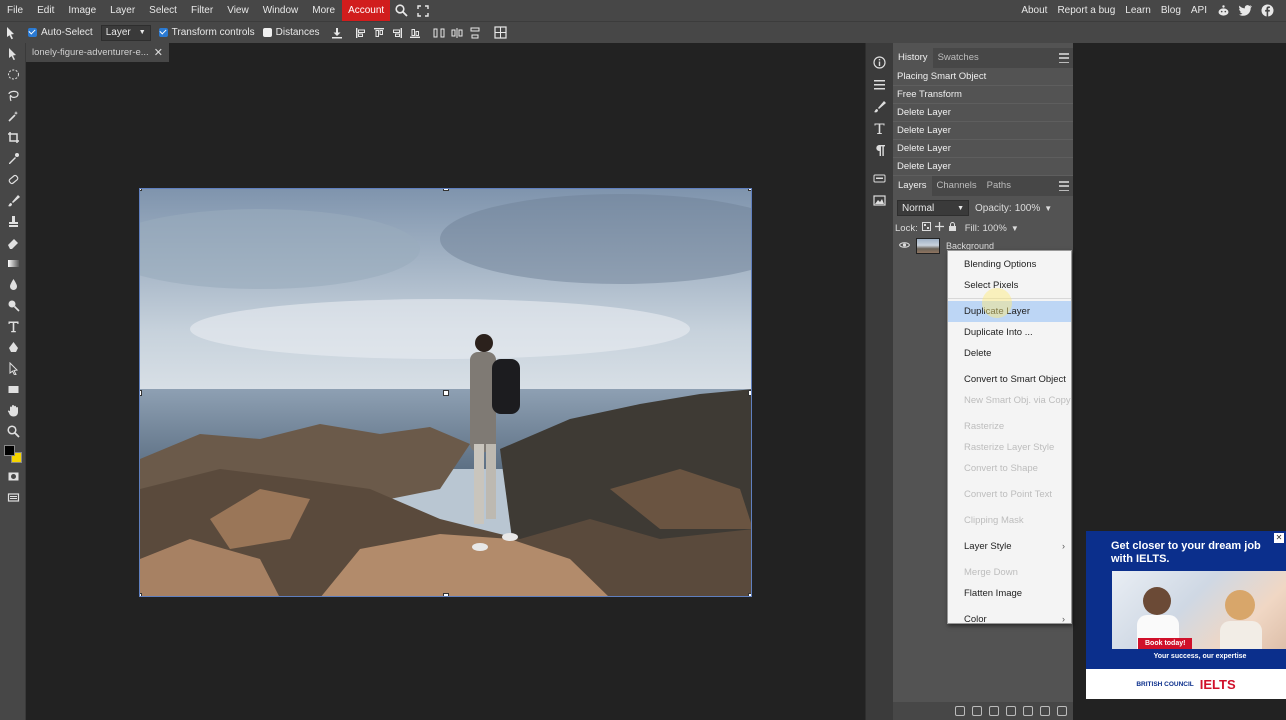 The width and height of the screenshot is (1286, 720). I want to click on hand-tool-icon, so click(13, 410).